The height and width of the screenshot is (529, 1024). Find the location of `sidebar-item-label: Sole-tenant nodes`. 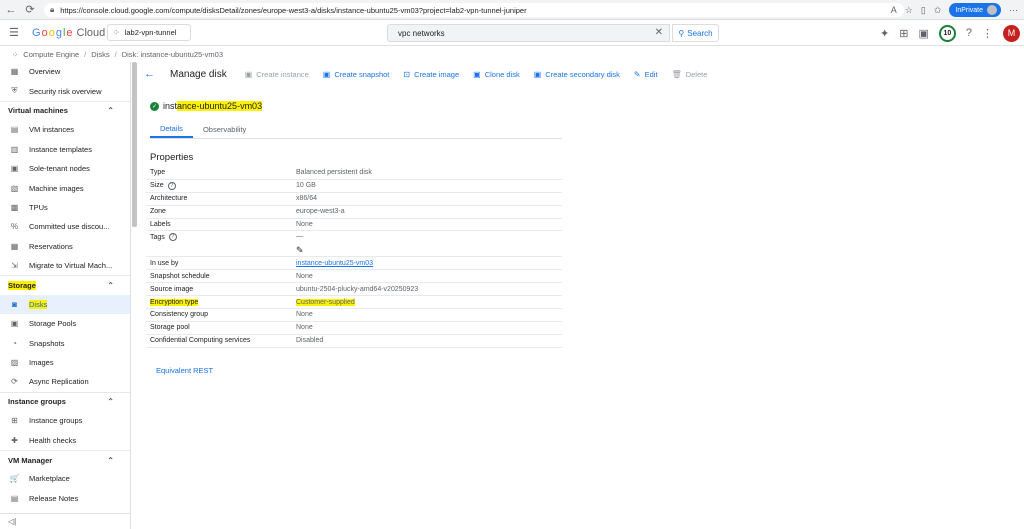

sidebar-item-label: Sole-tenant nodes is located at coordinates (59, 169).